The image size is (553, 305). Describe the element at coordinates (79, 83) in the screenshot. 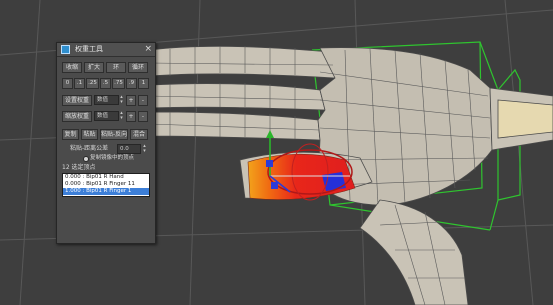

I see `weight-01-button: .1` at that location.